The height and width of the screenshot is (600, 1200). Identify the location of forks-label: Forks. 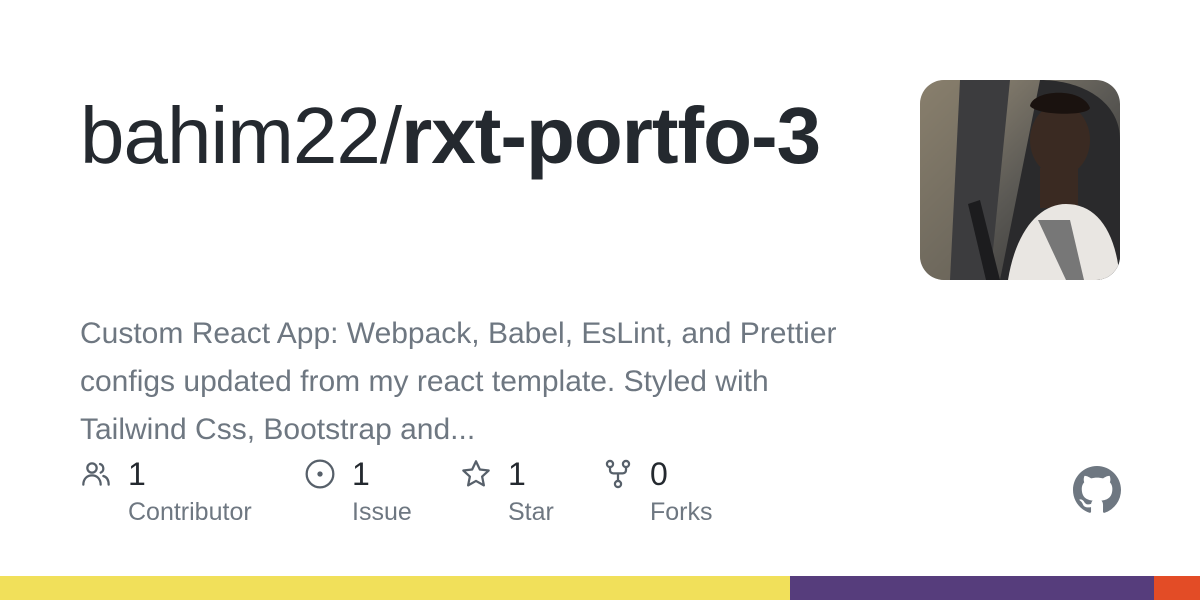
(681, 512).